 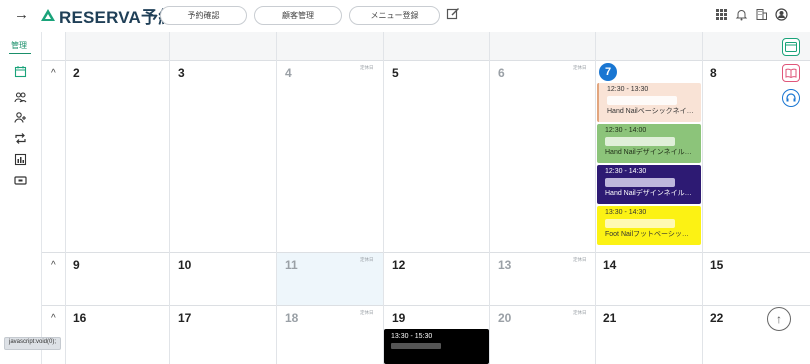 What do you see at coordinates (288, 73) in the screenshot?
I see `day-number: 4` at bounding box center [288, 73].